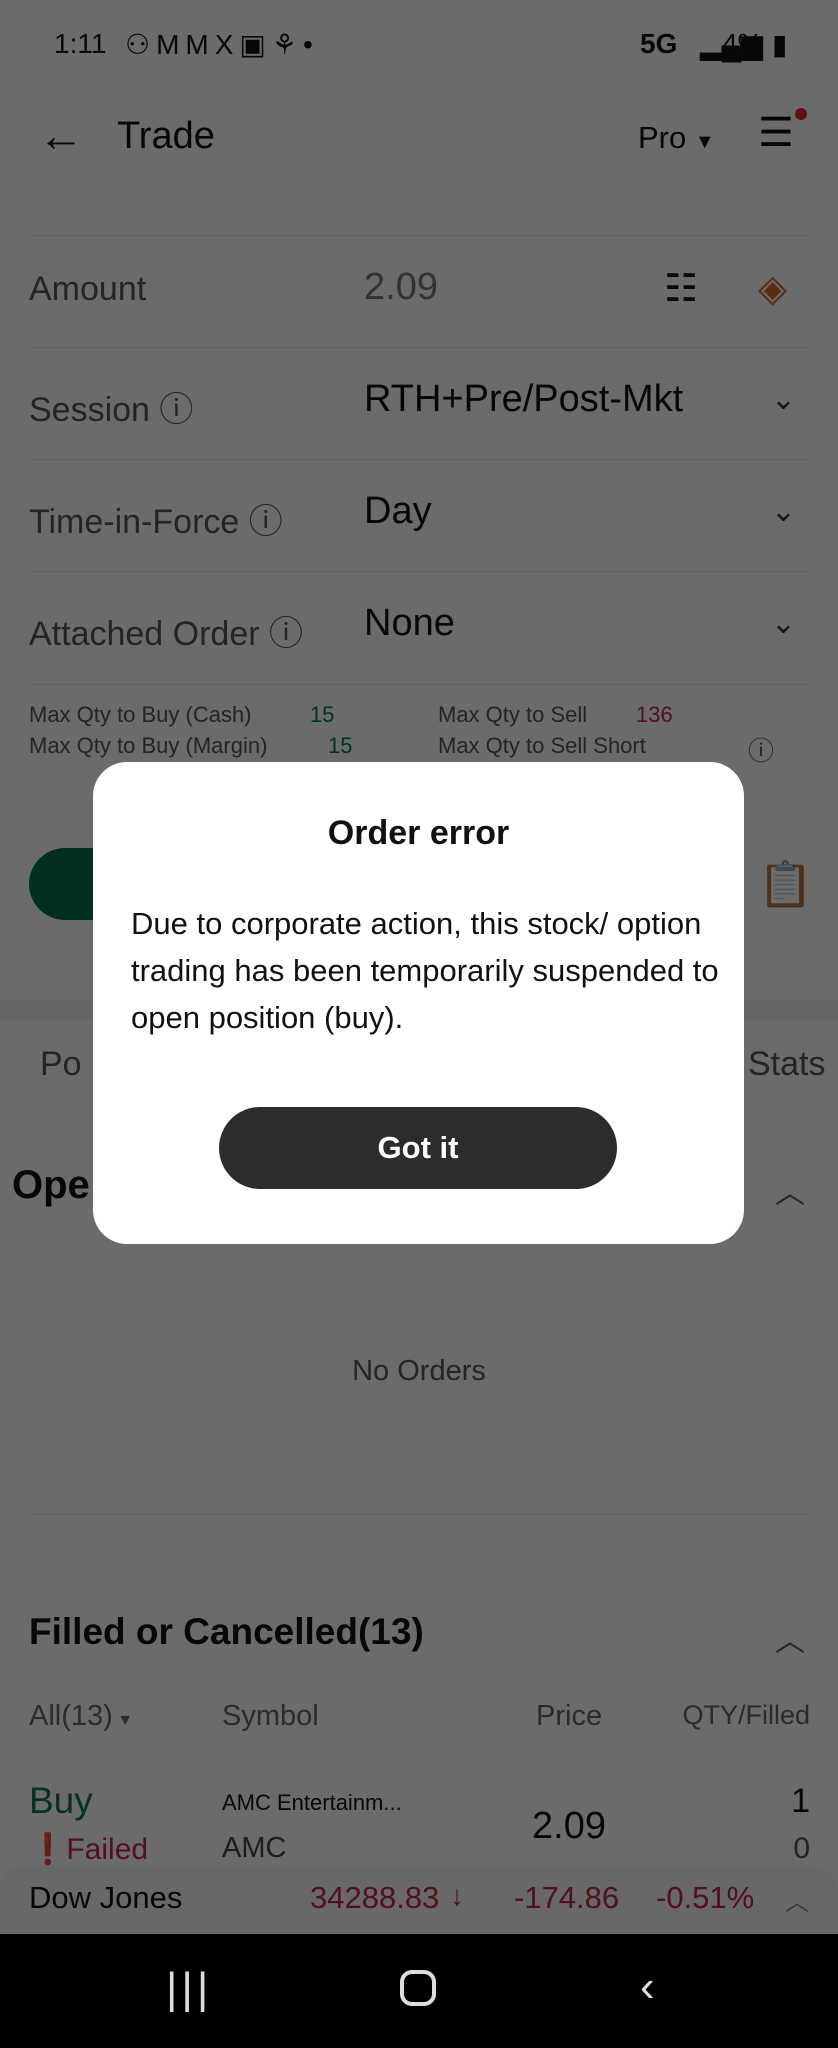  Describe the element at coordinates (418, 833) in the screenshot. I see `dialog-title: Order error` at that location.